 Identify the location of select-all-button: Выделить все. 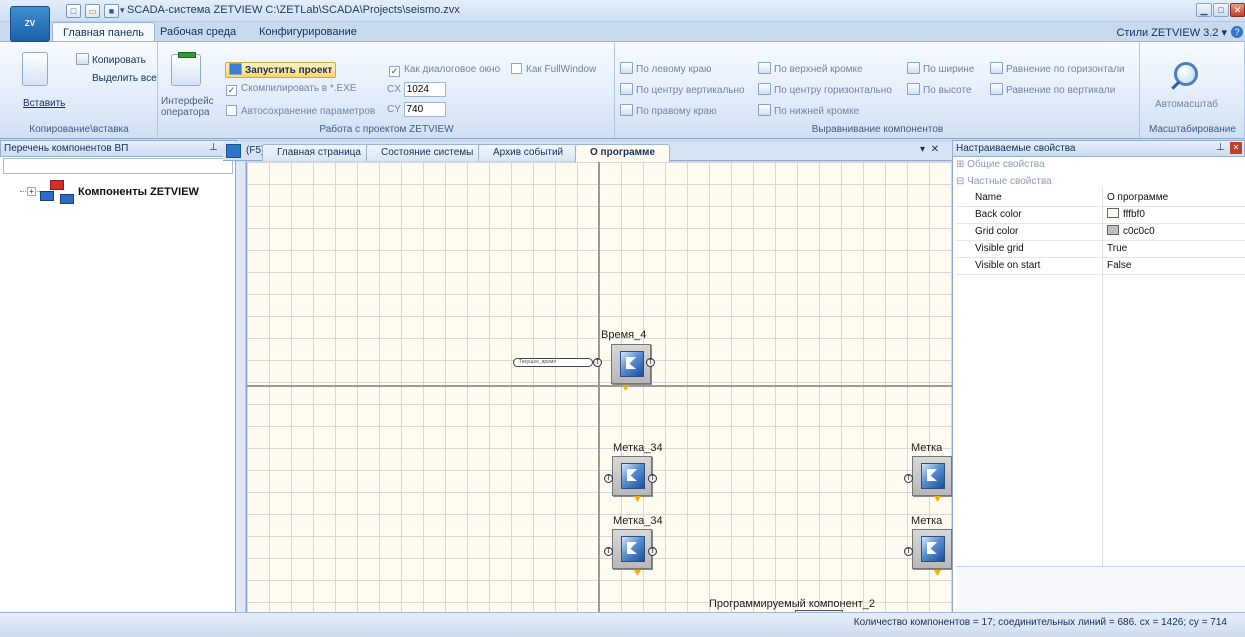
(124, 79).